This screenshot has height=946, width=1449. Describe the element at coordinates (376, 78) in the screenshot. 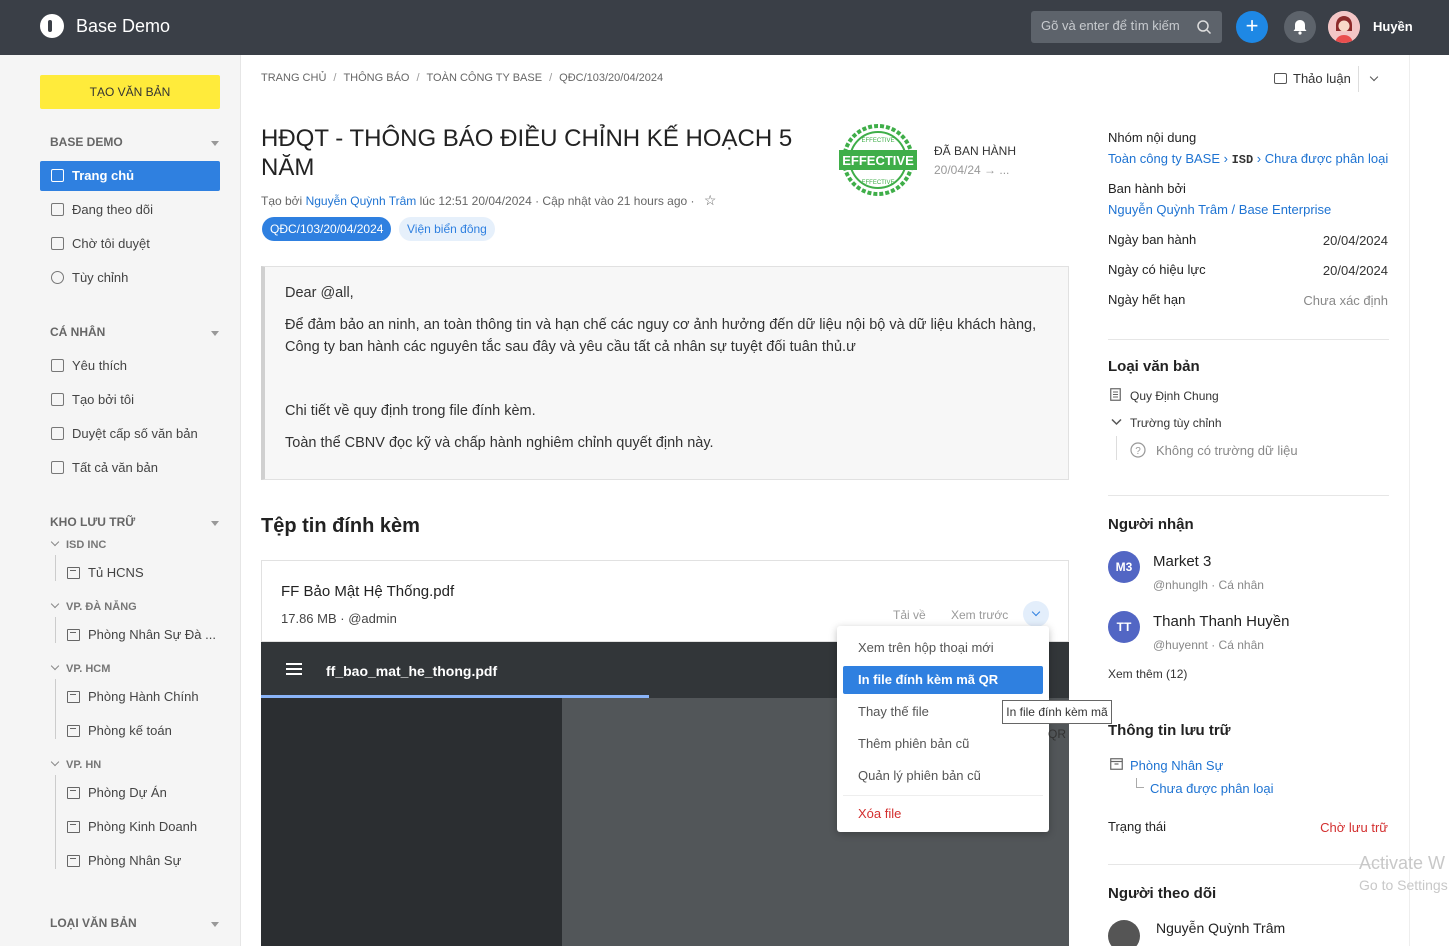

I see `breadcrumb-item: THÔNG BÁO` at that location.